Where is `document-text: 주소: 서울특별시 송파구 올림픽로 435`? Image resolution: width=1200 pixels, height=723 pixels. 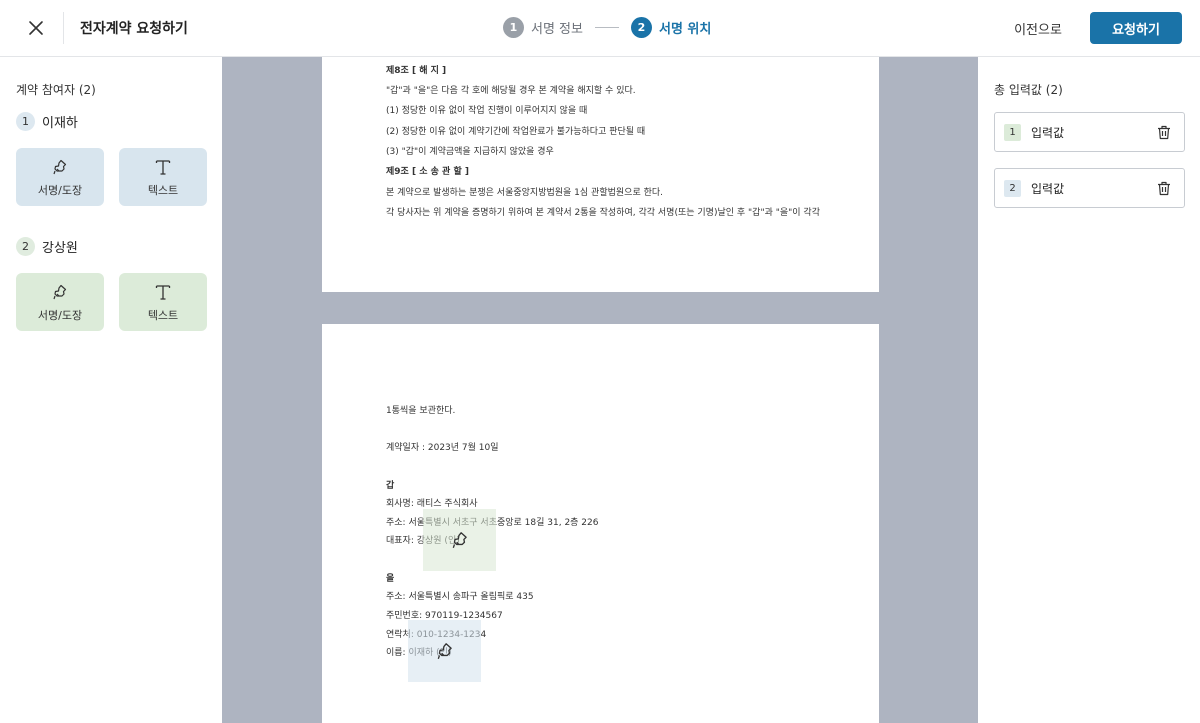
document-text: 주소: 서울특별시 송파구 올림픽로 435 is located at coordinates (460, 597).